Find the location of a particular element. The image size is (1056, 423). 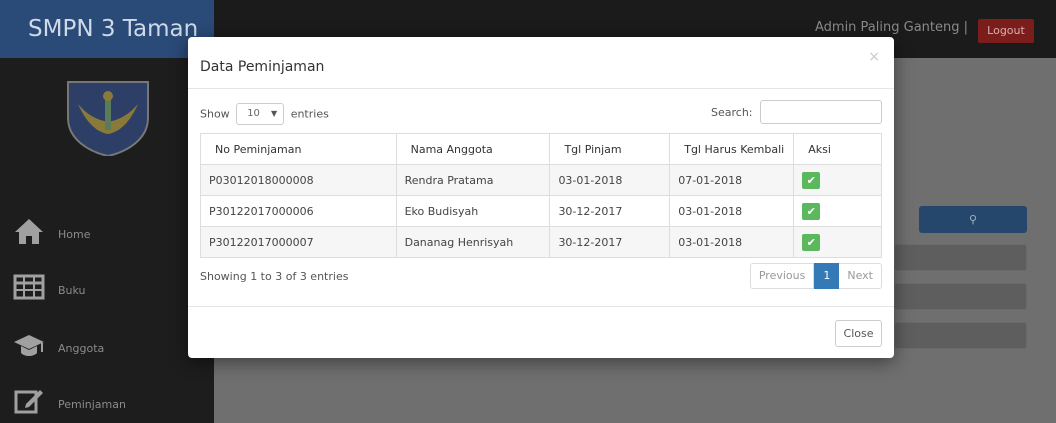

brand-title: SMPN 3 Taman is located at coordinates (107, 29).